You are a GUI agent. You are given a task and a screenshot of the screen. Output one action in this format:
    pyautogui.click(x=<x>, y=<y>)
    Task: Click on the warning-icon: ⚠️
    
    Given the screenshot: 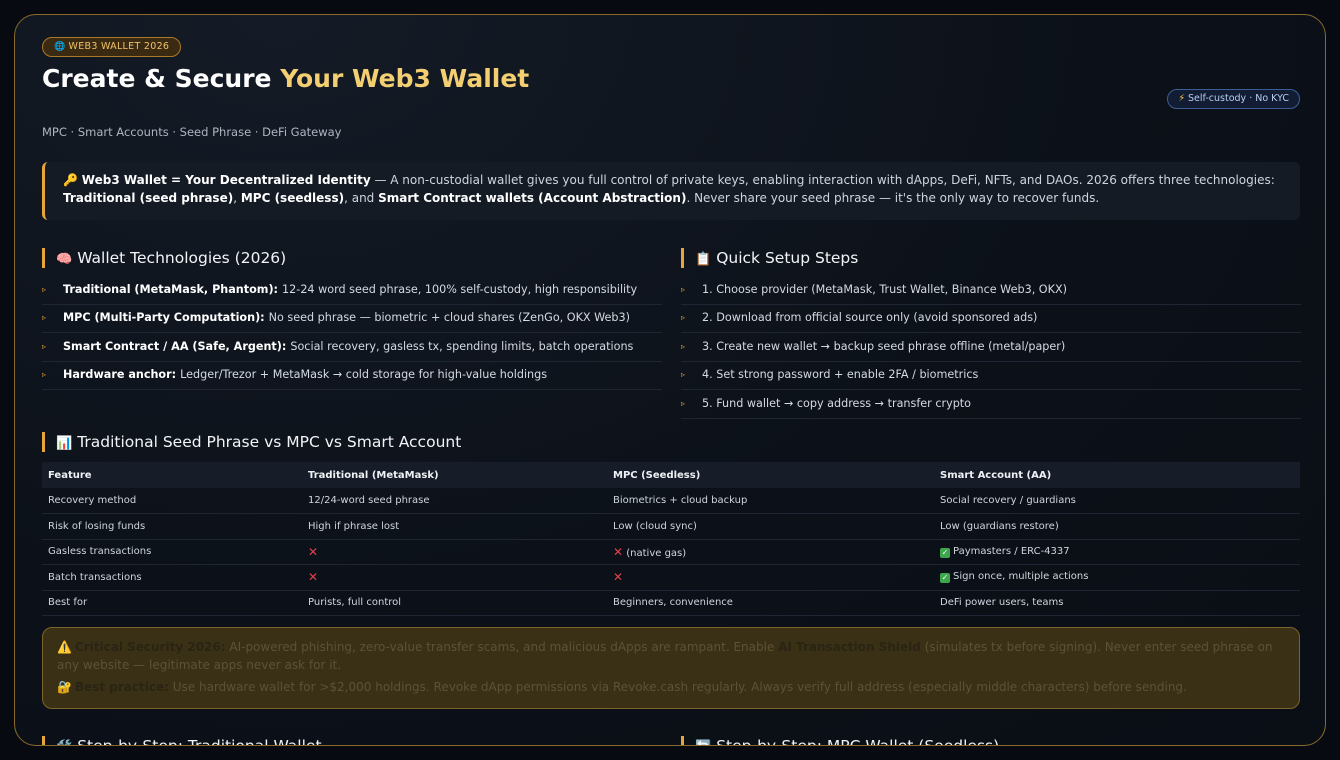 What is the action you would take?
    pyautogui.click(x=64, y=647)
    